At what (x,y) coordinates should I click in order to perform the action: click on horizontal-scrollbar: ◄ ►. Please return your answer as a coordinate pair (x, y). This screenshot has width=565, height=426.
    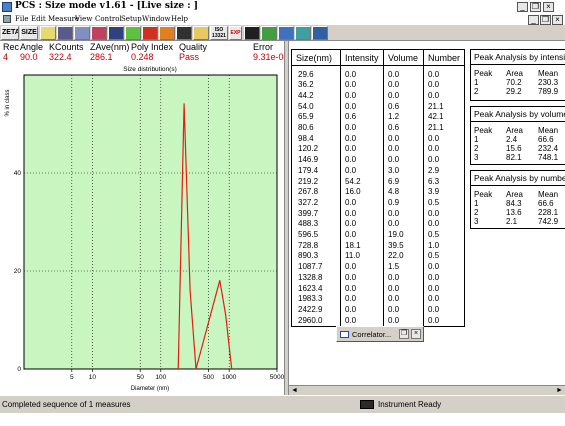
    Looking at the image, I should click on (427, 390).